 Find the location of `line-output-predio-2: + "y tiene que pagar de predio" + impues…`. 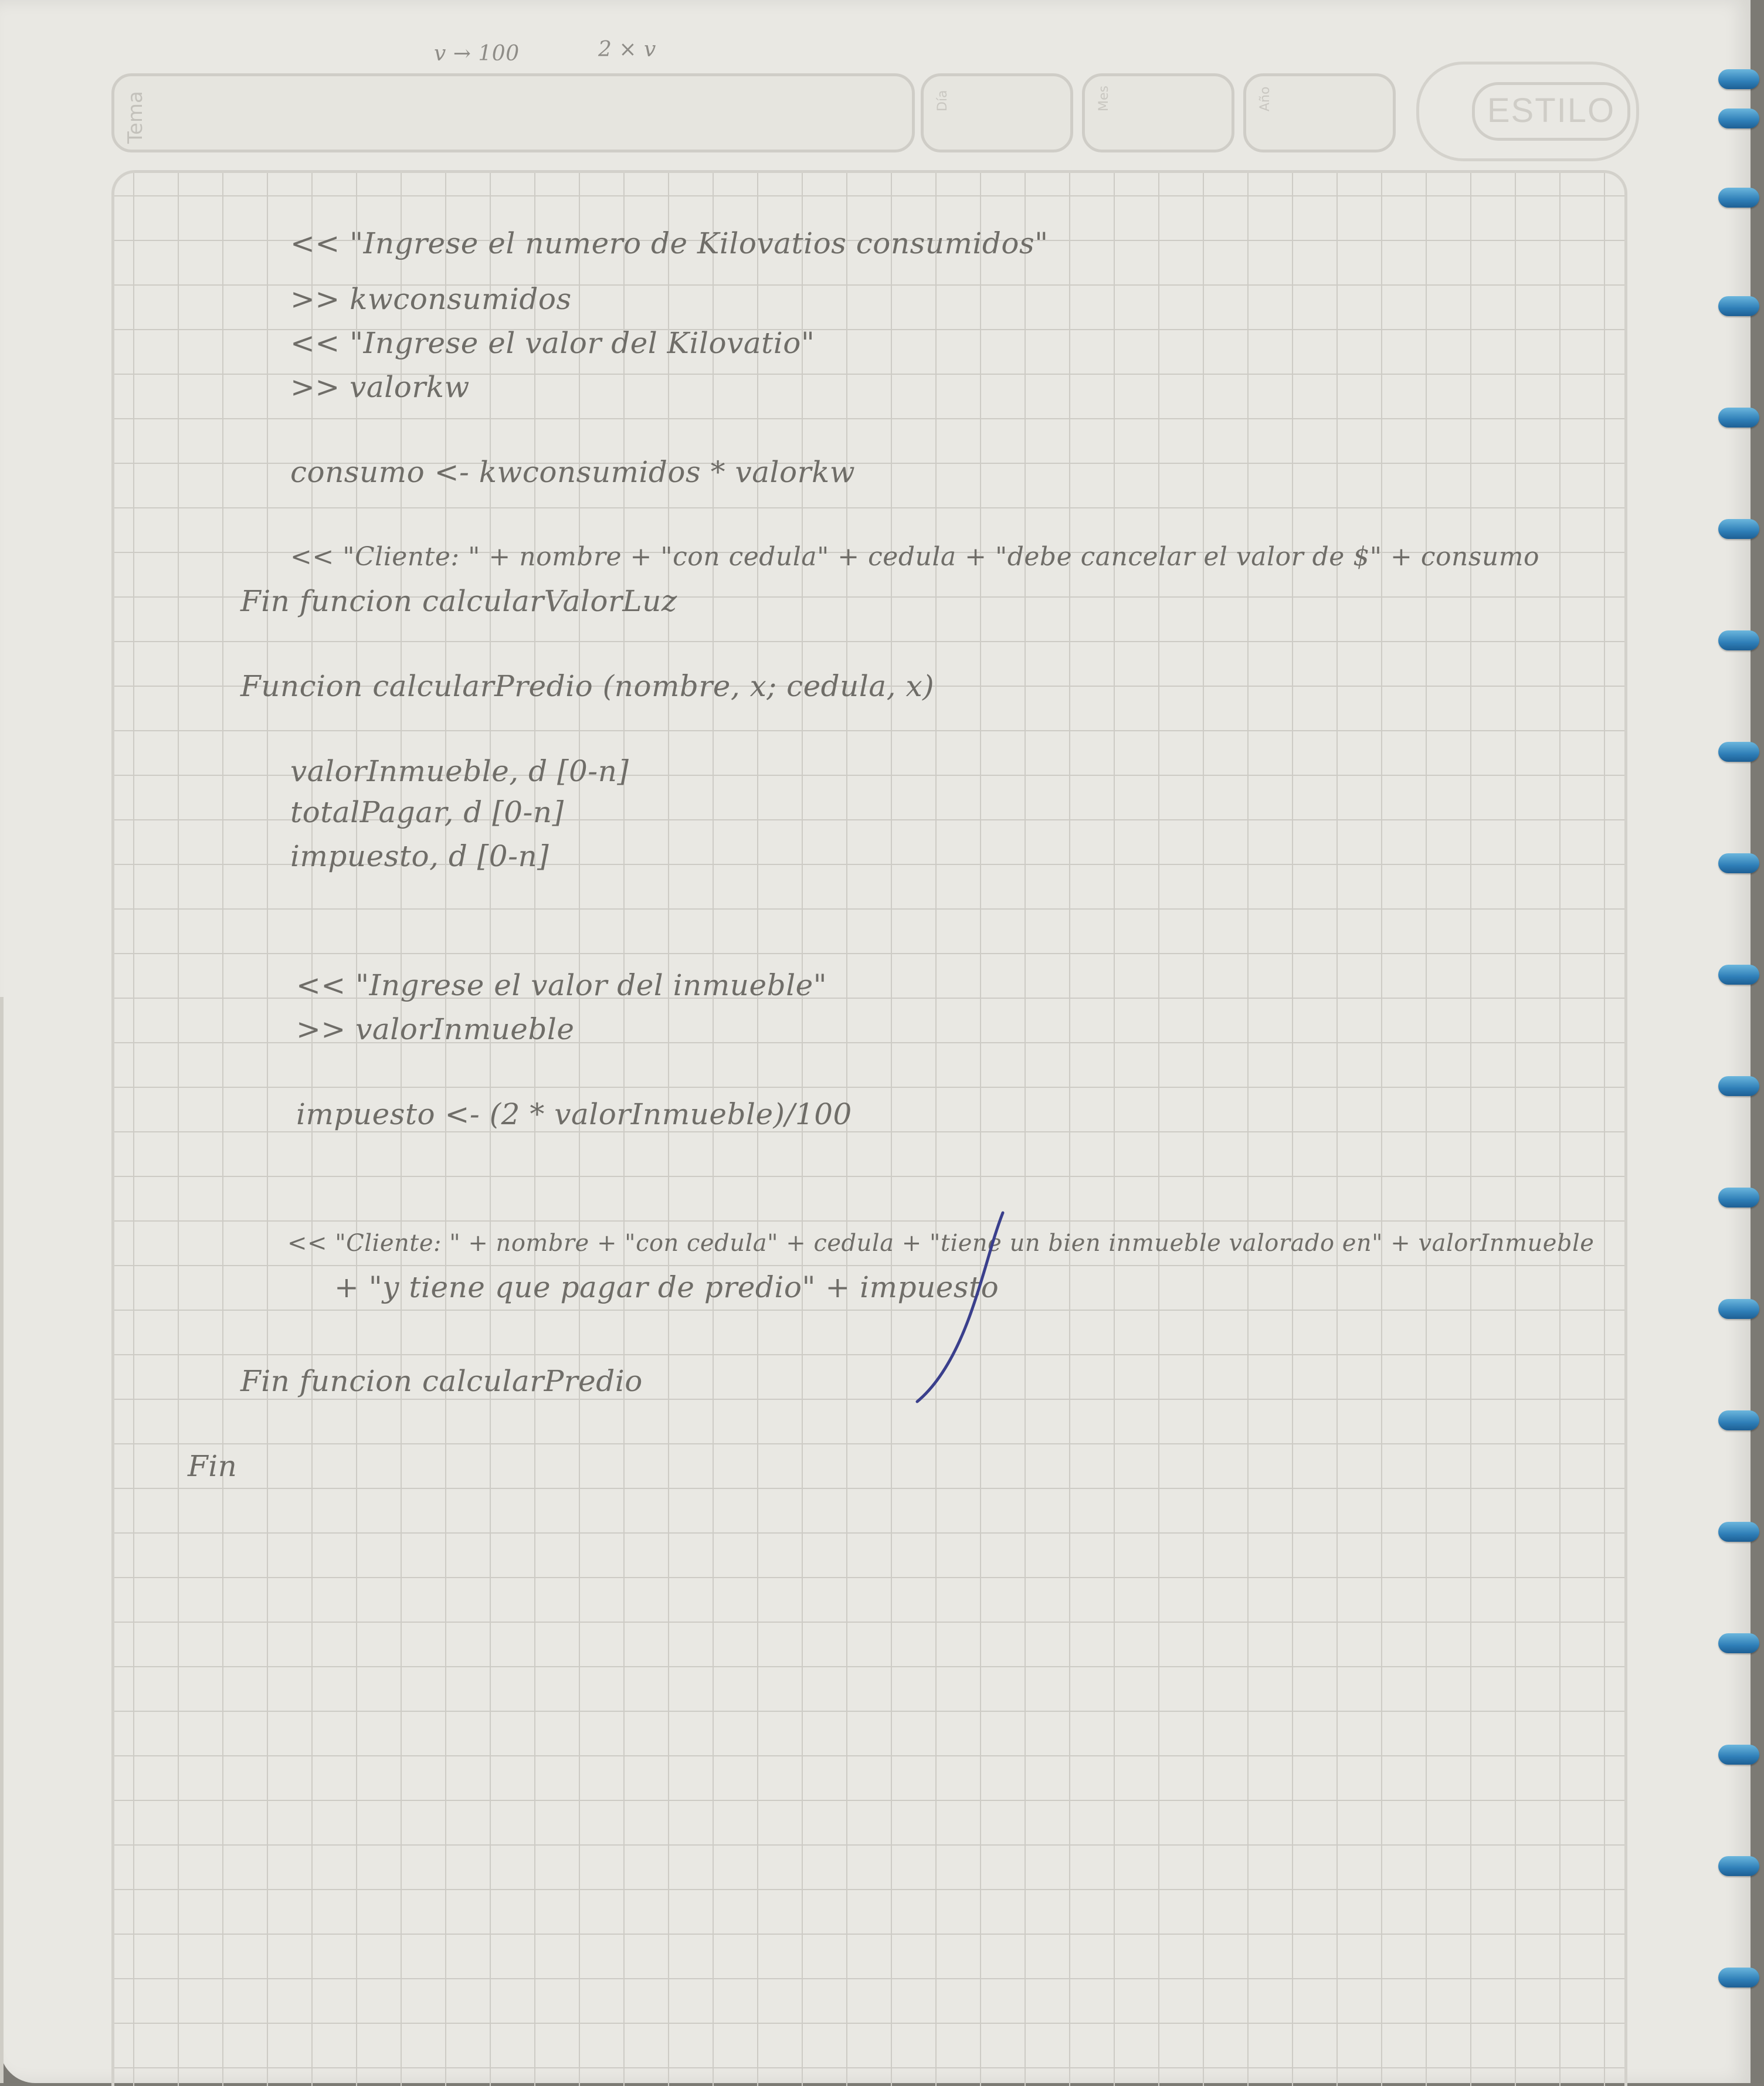

line-output-predio-2: + "y tiene que pagar de predio" + impues… is located at coordinates (666, 1287).